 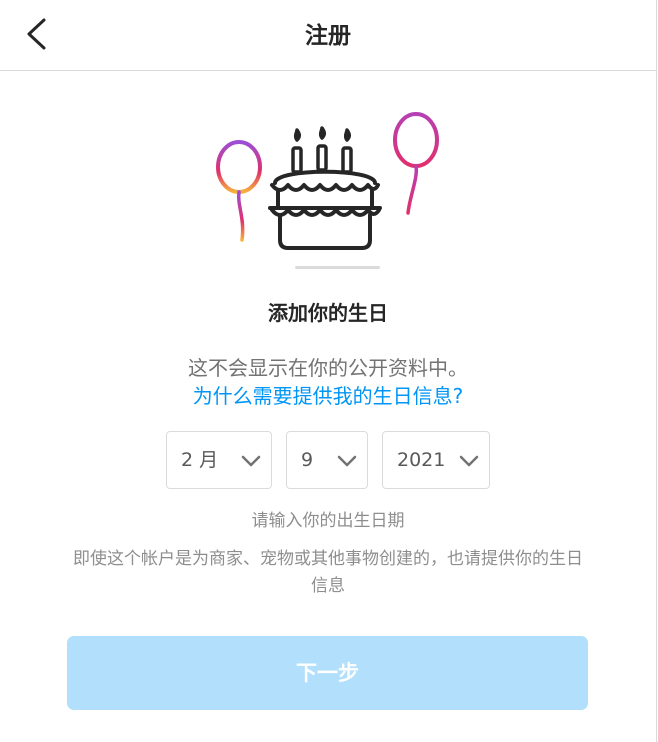 I want to click on balloon-left-icon, so click(x=239, y=191).